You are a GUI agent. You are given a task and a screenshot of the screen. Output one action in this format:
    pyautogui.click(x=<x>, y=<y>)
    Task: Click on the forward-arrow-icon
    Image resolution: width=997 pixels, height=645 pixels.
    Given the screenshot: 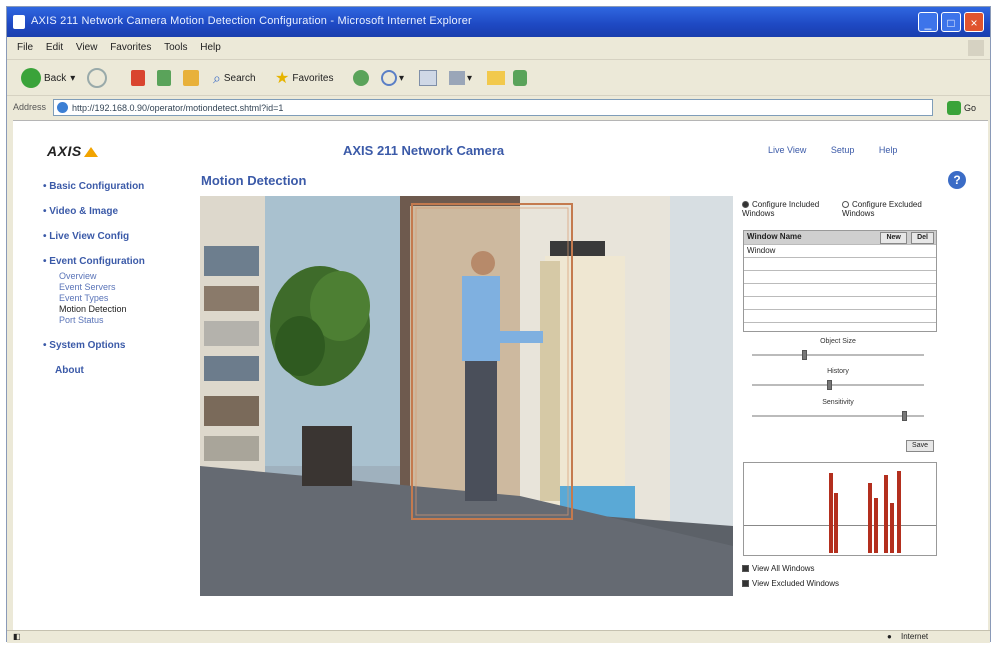 What is the action you would take?
    pyautogui.click(x=97, y=78)
    